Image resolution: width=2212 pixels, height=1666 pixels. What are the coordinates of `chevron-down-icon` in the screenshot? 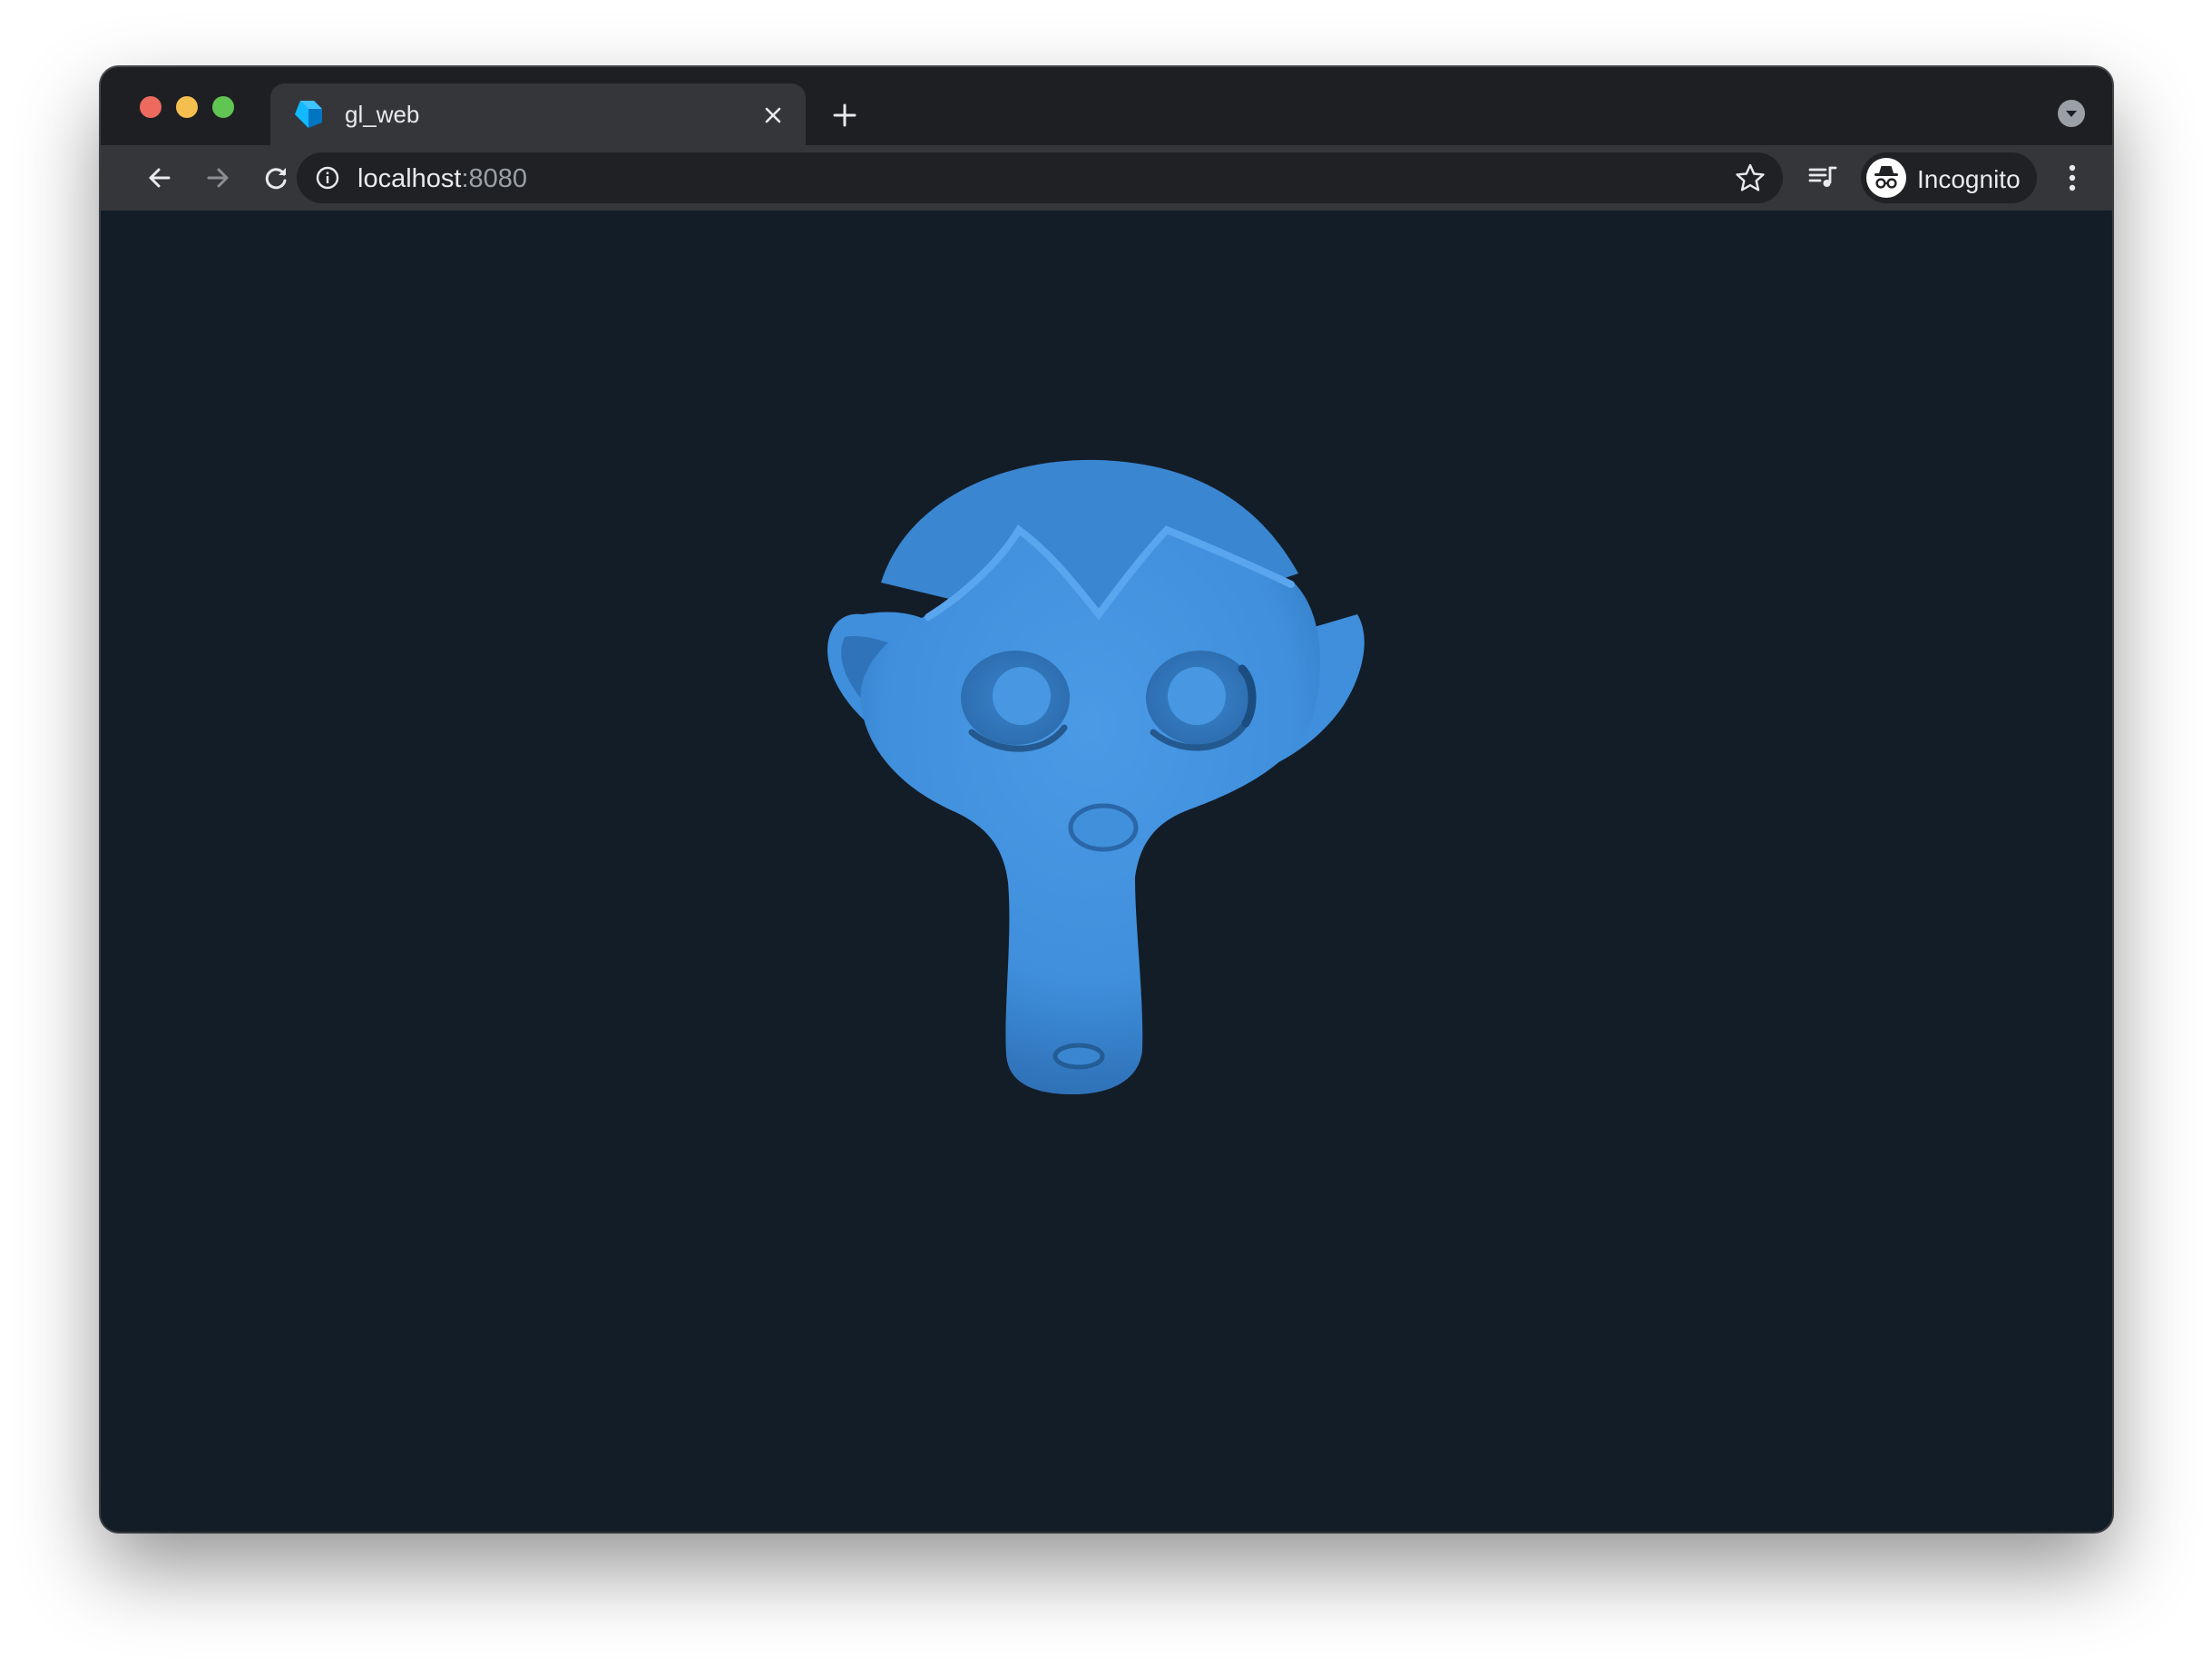 It's located at (2071, 114).